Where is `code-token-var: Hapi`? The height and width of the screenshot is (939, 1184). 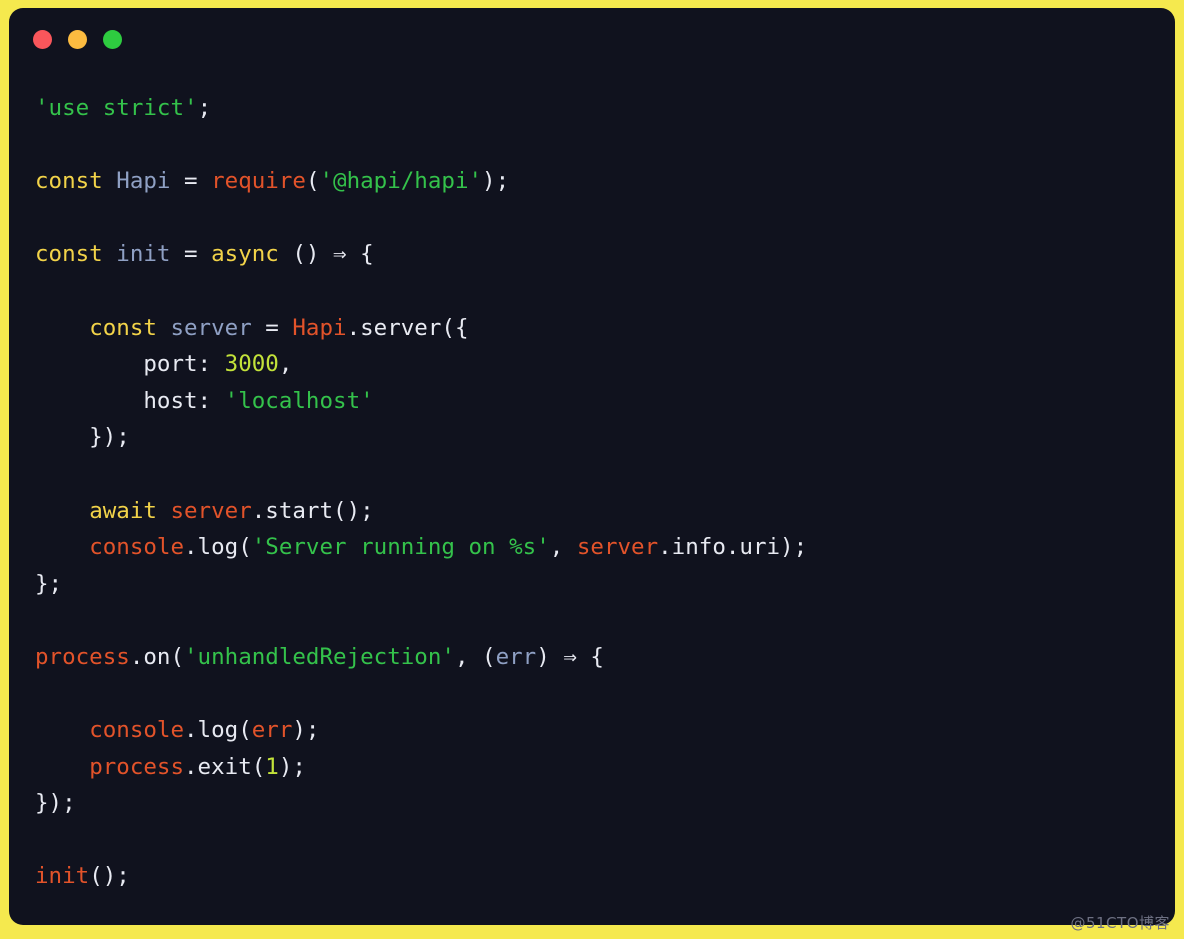 code-token-var: Hapi is located at coordinates (143, 181).